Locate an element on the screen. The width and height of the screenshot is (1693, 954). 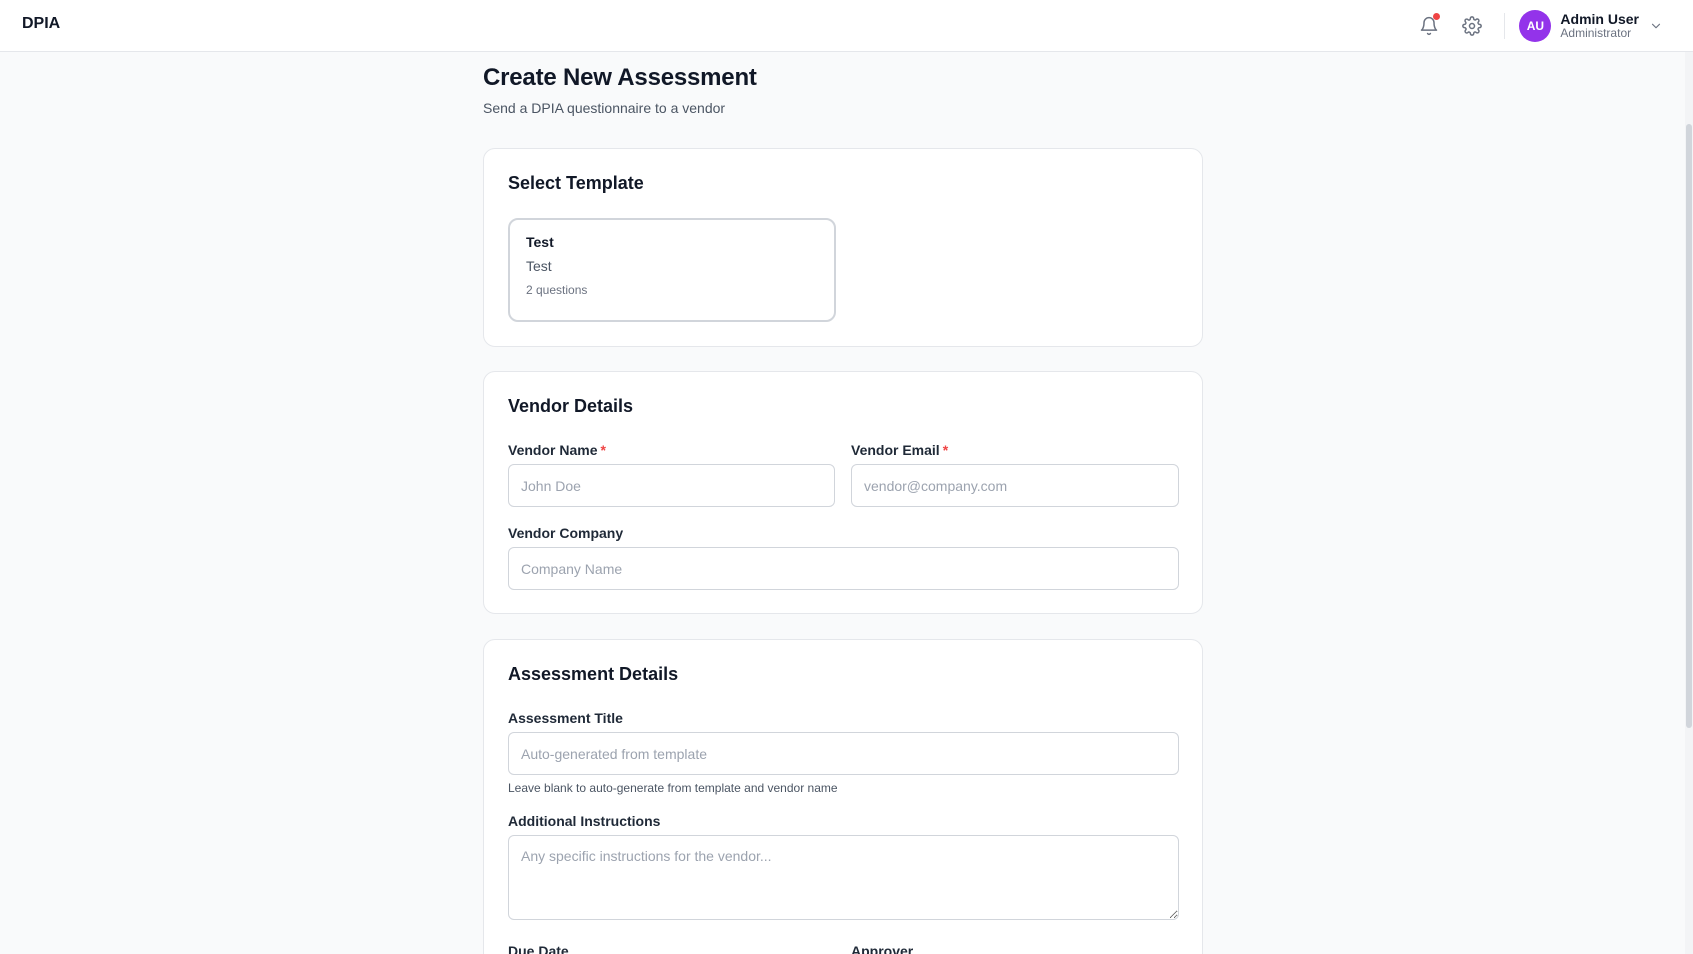
header-divider is located at coordinates (1505, 26).